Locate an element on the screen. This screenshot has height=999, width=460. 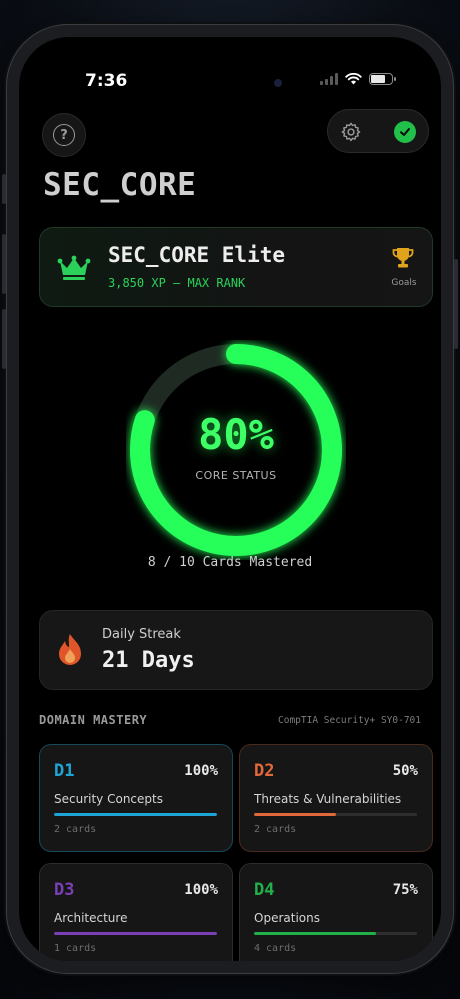
domain-card-d1: D1 100% Security Concepts 2 cards is located at coordinates (136, 798).